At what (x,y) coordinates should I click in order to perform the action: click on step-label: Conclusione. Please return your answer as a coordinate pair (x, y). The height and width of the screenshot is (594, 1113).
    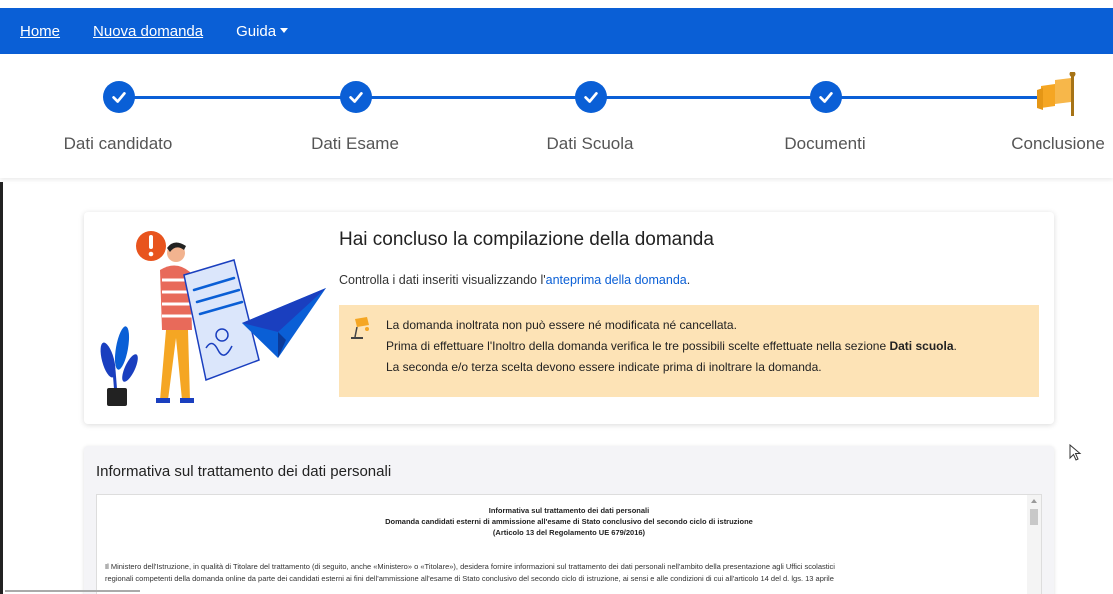
    Looking at the image, I should click on (1058, 143).